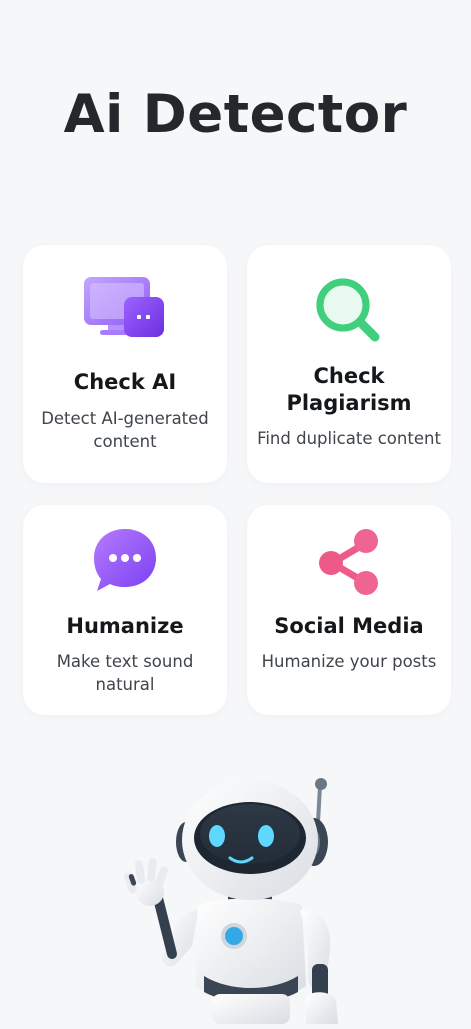 This screenshot has height=1029, width=471. Describe the element at coordinates (125, 309) in the screenshot. I see `monitor-chat-icon` at that location.